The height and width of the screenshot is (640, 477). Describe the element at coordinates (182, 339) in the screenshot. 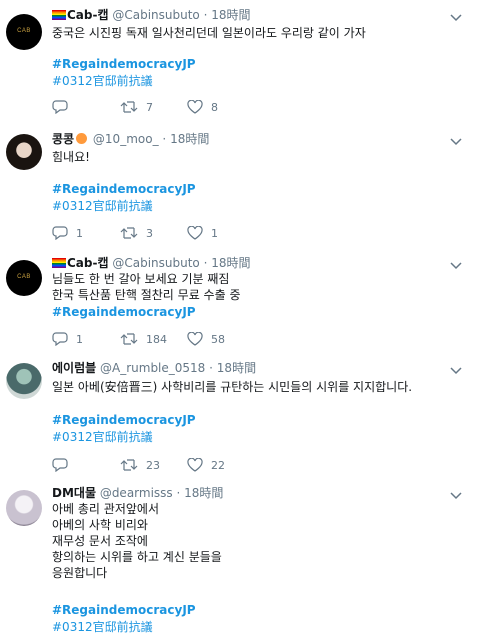

I see `tweet-actions: 1 184 58` at that location.